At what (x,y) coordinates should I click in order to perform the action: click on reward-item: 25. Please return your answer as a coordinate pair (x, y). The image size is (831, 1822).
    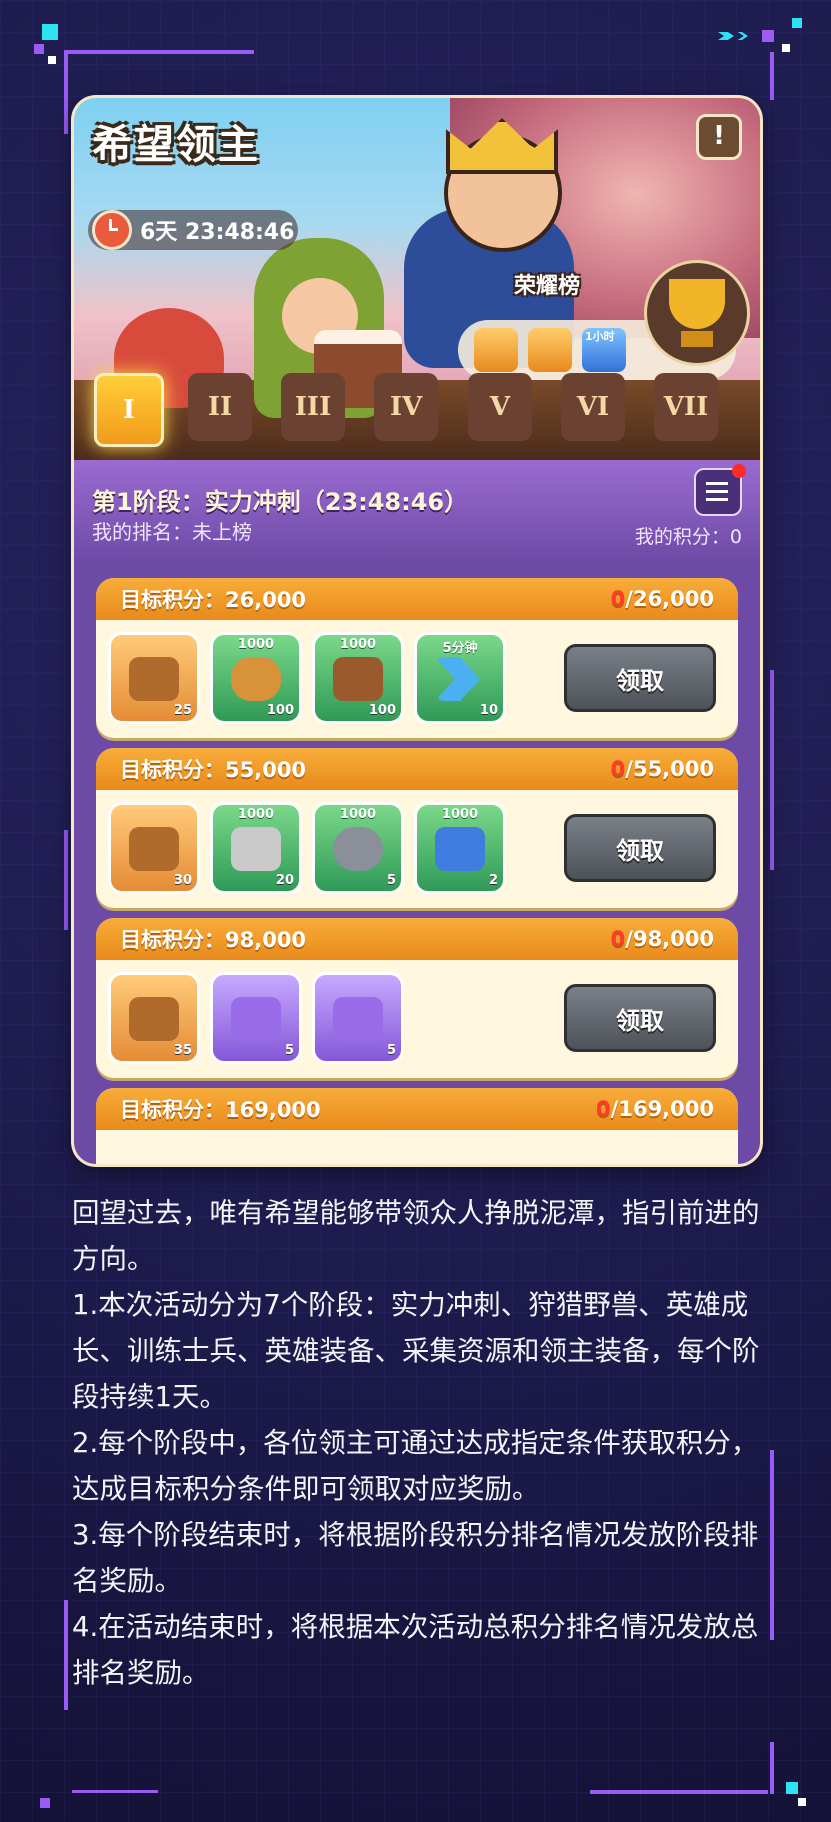
    Looking at the image, I should click on (154, 678).